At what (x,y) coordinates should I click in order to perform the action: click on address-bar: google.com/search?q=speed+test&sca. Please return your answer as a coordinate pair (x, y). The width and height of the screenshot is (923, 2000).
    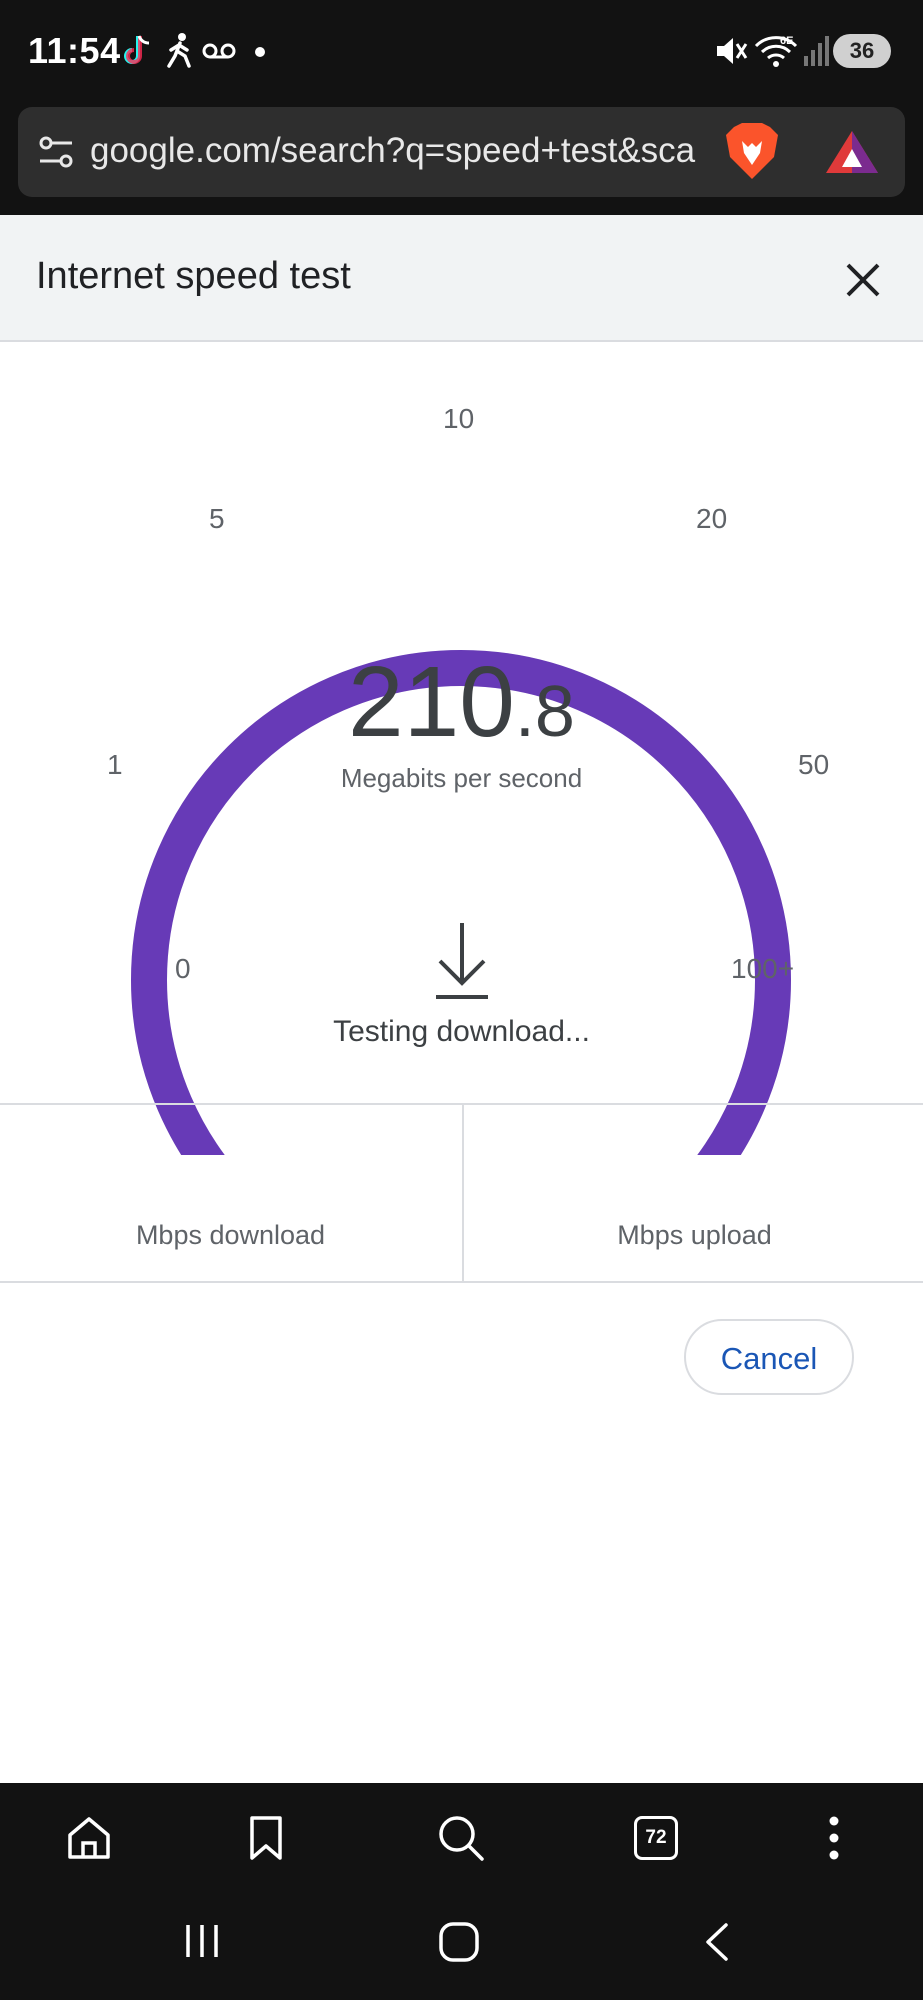
    Looking at the image, I should click on (461, 152).